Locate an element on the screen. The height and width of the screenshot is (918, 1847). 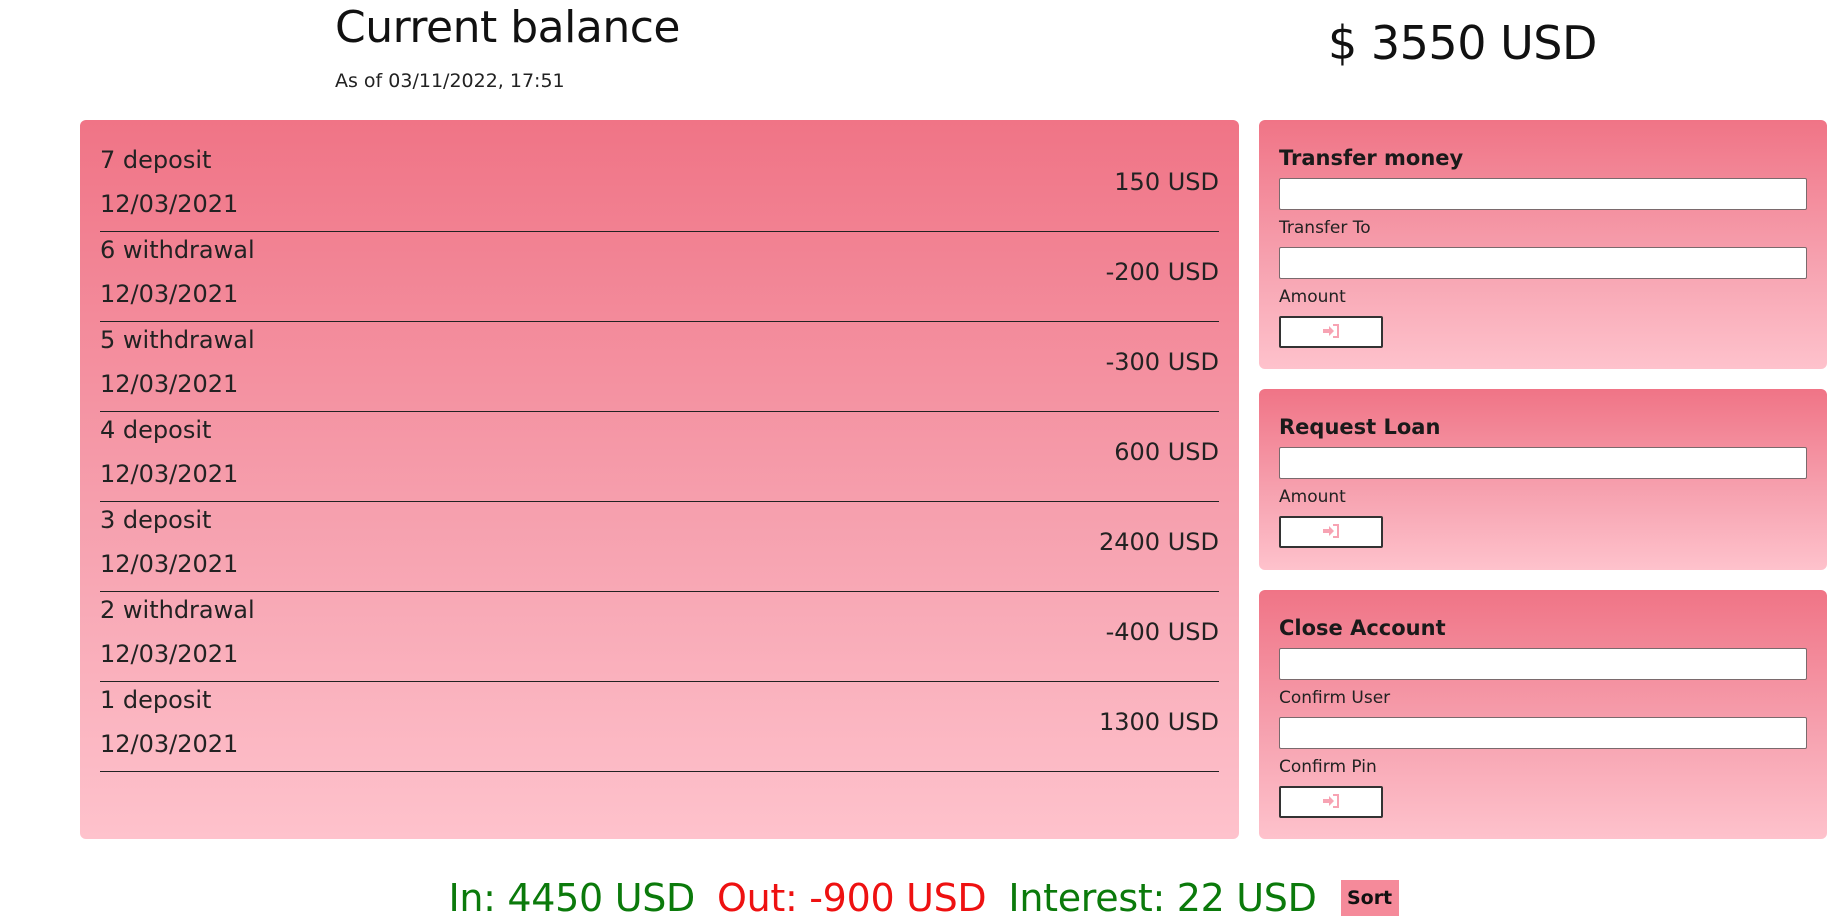
movement-row: 2 withdrawal 12/03/2021 -400 USD is located at coordinates (659, 637).